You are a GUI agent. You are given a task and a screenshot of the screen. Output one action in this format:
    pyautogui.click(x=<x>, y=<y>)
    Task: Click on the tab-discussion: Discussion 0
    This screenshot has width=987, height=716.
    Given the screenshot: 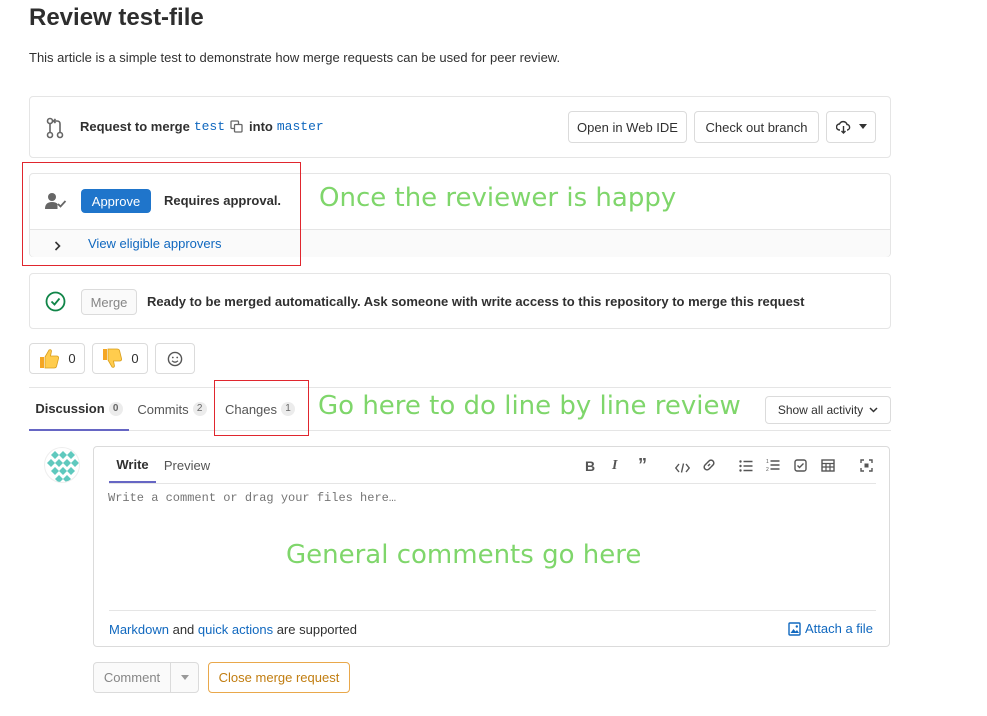 What is the action you would take?
    pyautogui.click(x=79, y=409)
    